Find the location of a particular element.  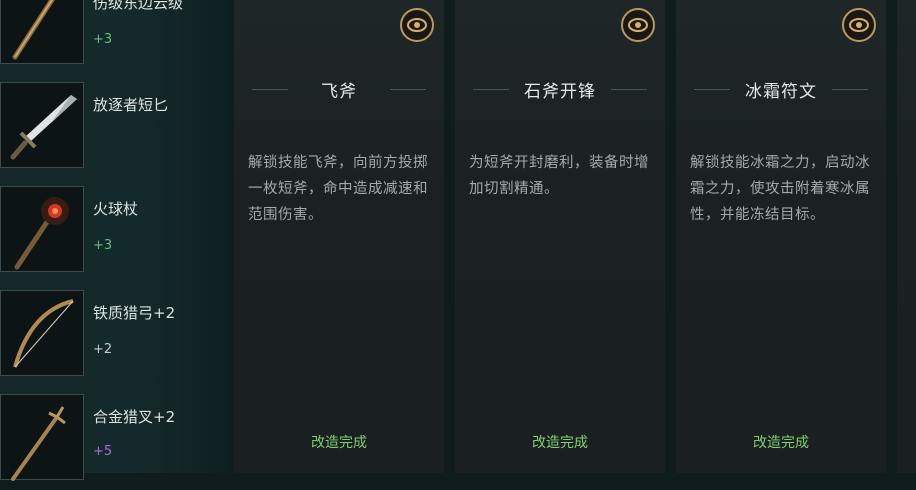

weapon-item-3: 铁质猎弓+2 +2 is located at coordinates (109, 338).